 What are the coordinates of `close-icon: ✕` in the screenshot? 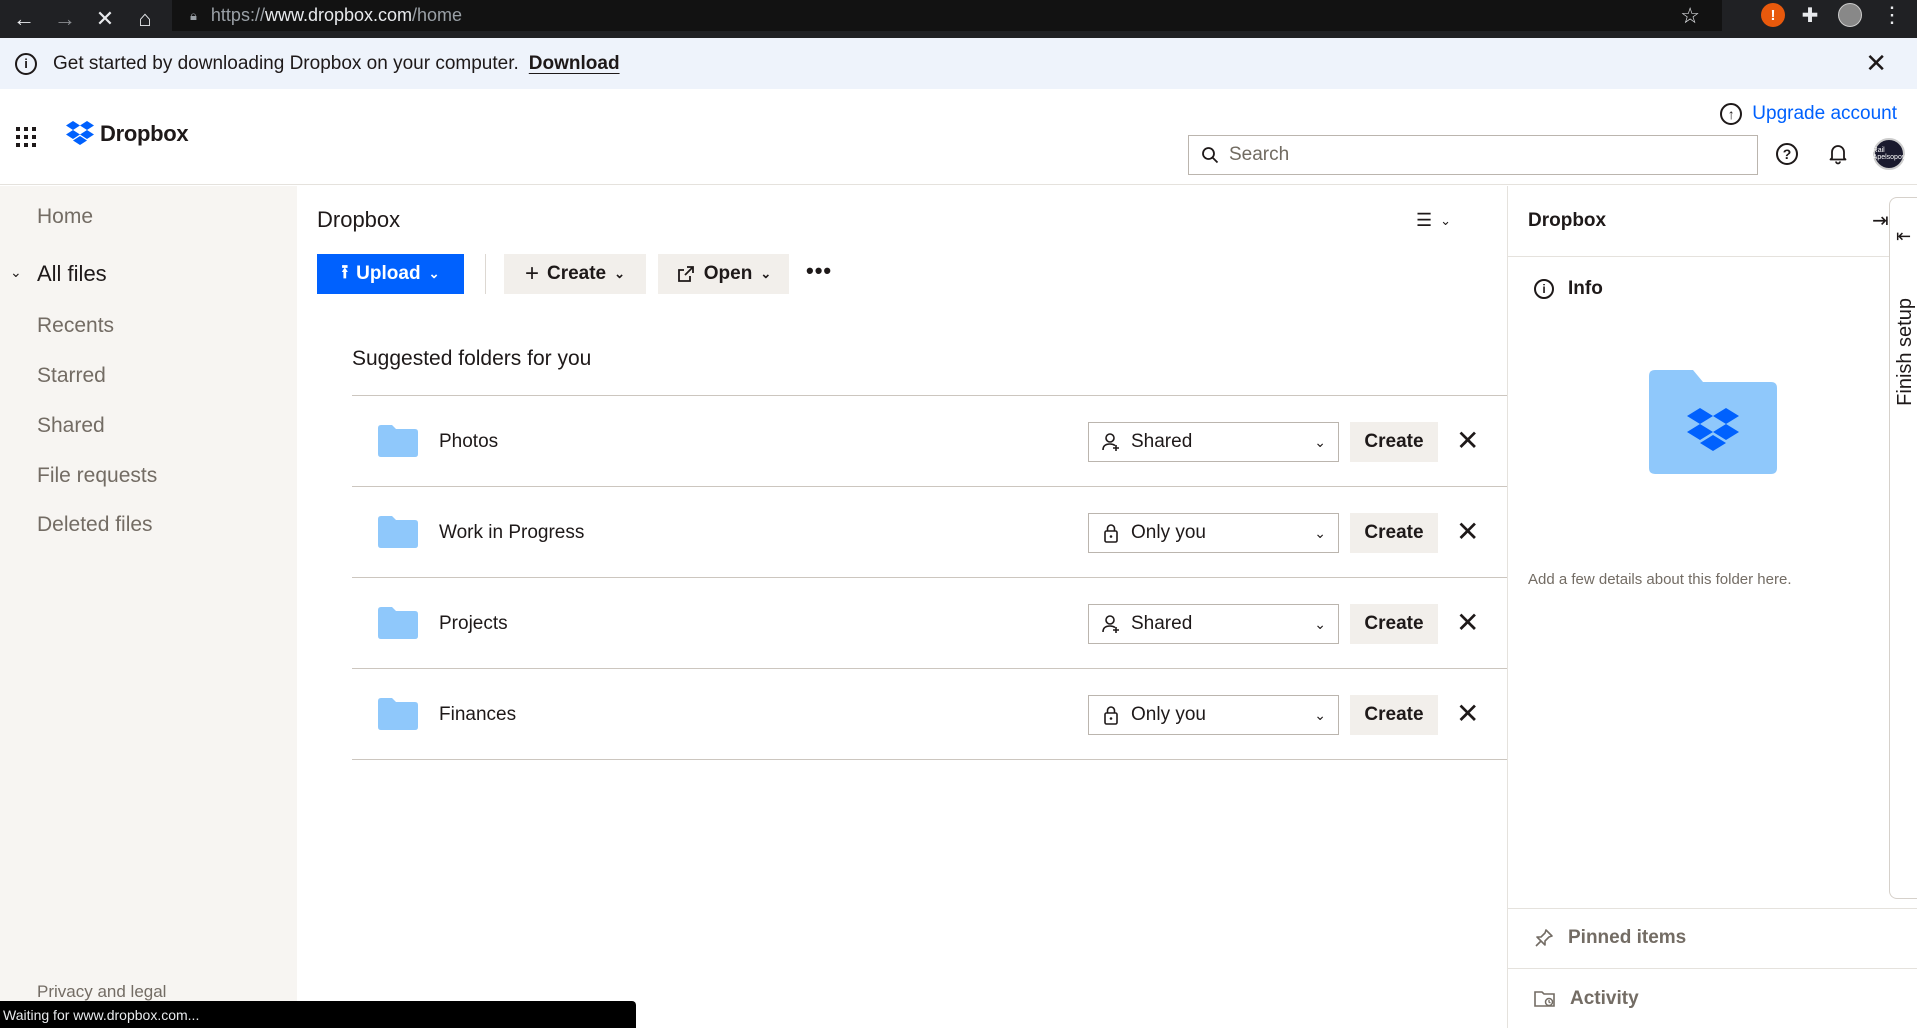 It's located at (1876, 63).